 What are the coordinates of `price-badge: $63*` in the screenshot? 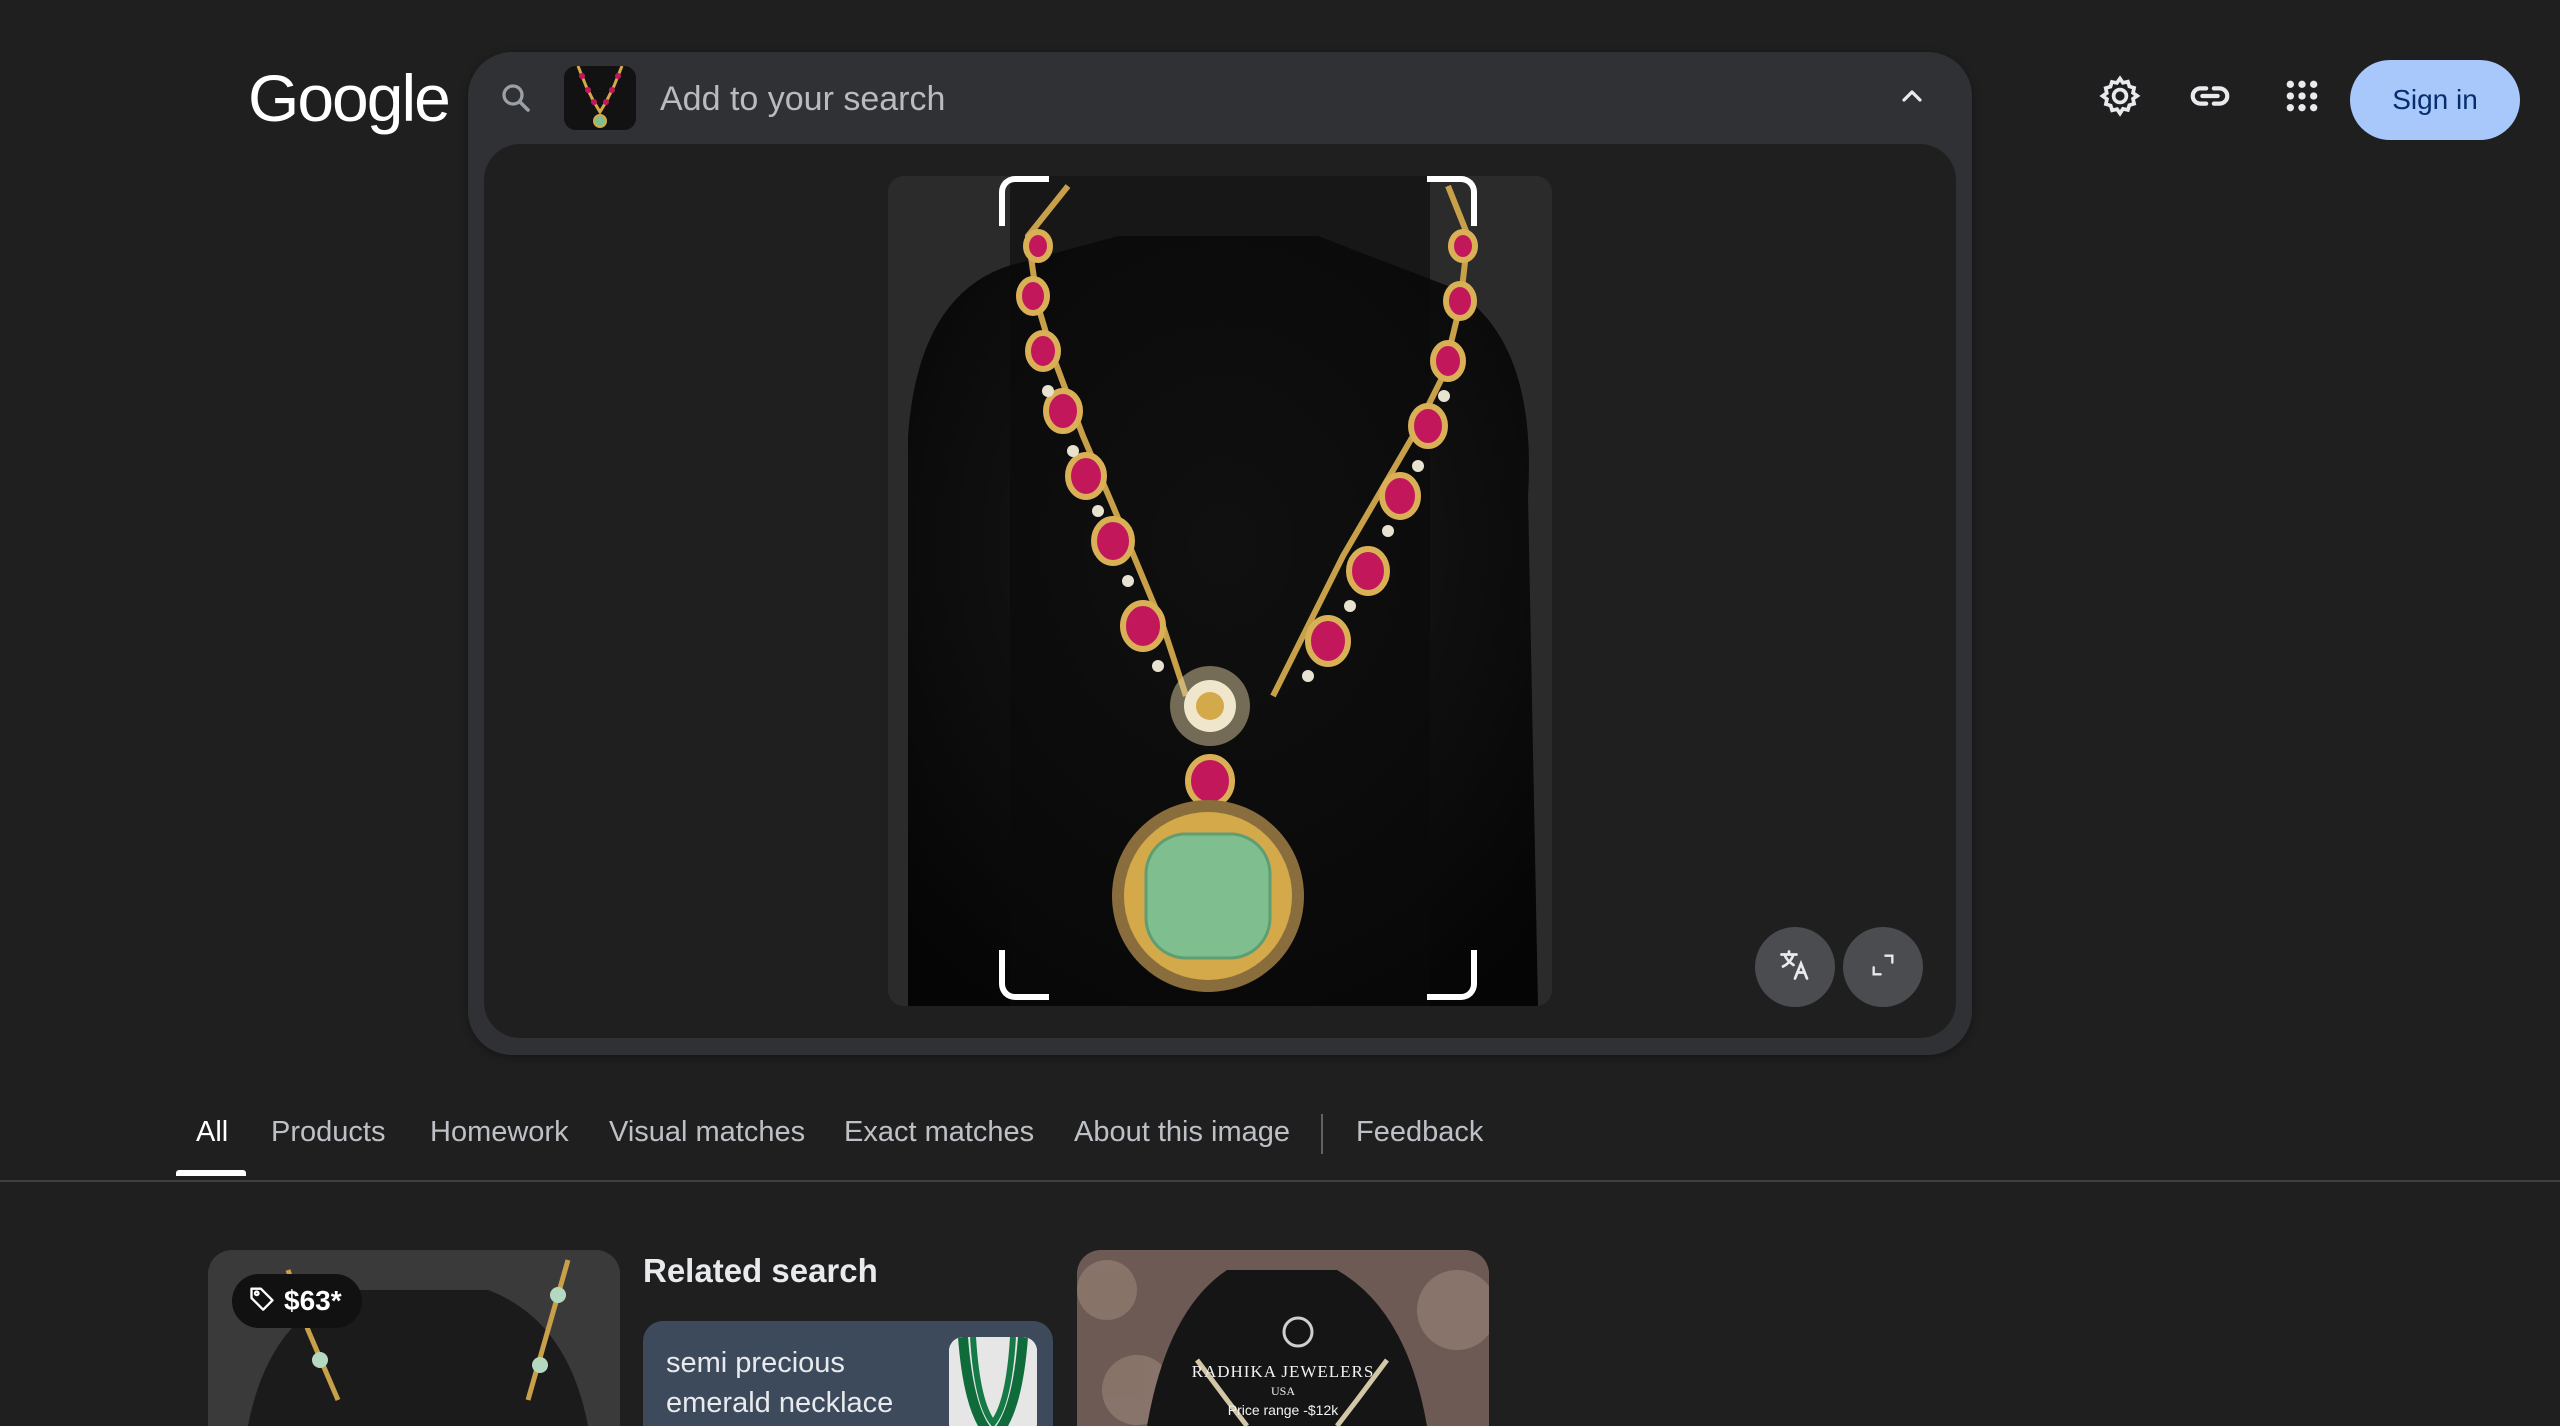 It's located at (297, 1301).